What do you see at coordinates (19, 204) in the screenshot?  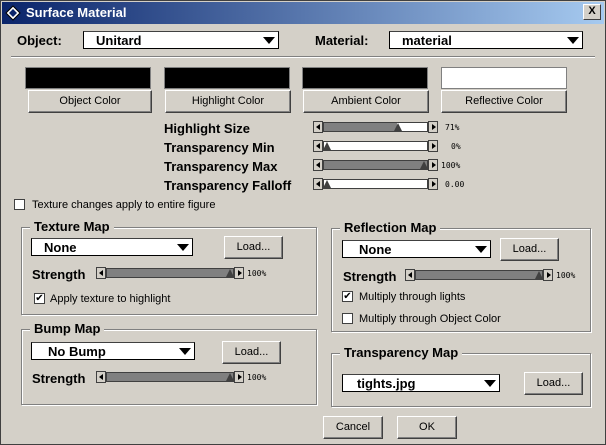 I see `texture-global-checkbox` at bounding box center [19, 204].